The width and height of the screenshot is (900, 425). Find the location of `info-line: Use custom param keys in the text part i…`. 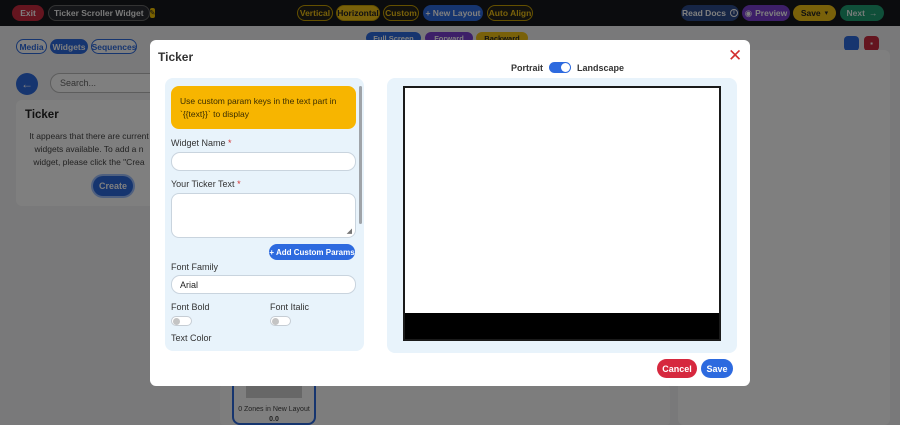

info-line: Use custom param keys in the text part i… is located at coordinates (258, 101).